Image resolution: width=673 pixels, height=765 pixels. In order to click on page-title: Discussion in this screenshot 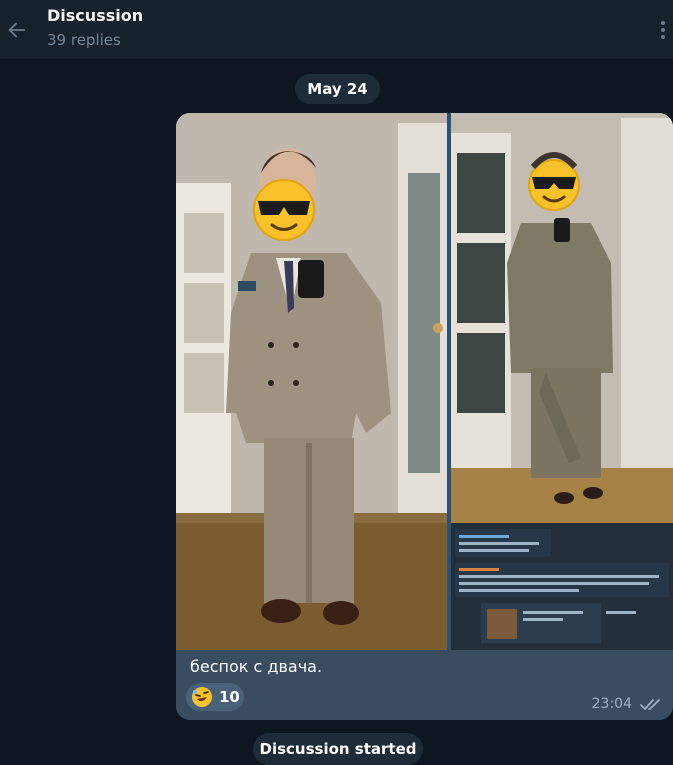, I will do `click(95, 15)`.